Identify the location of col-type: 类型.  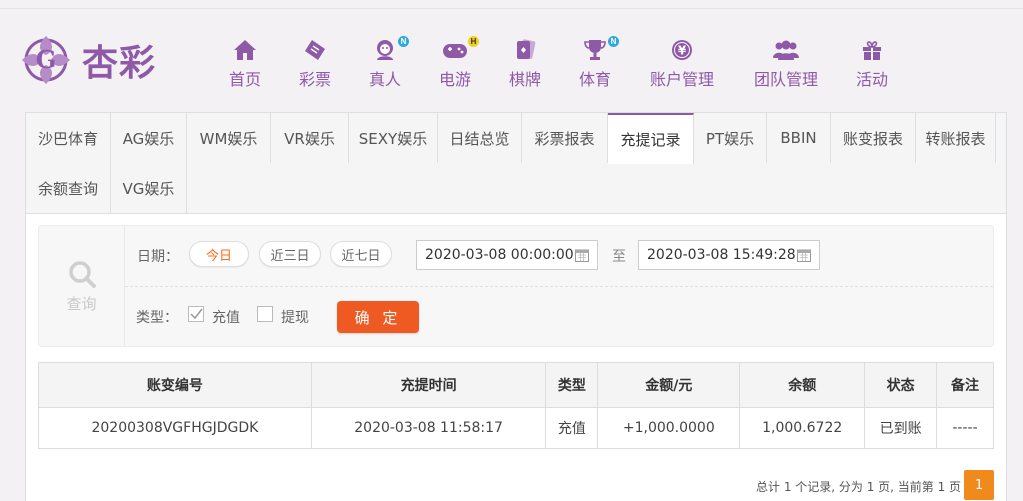
(572, 385).